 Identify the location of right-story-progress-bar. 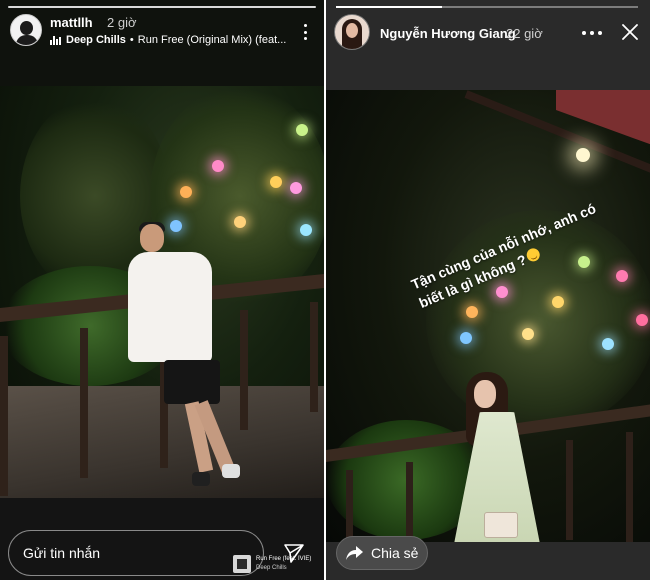
(487, 7).